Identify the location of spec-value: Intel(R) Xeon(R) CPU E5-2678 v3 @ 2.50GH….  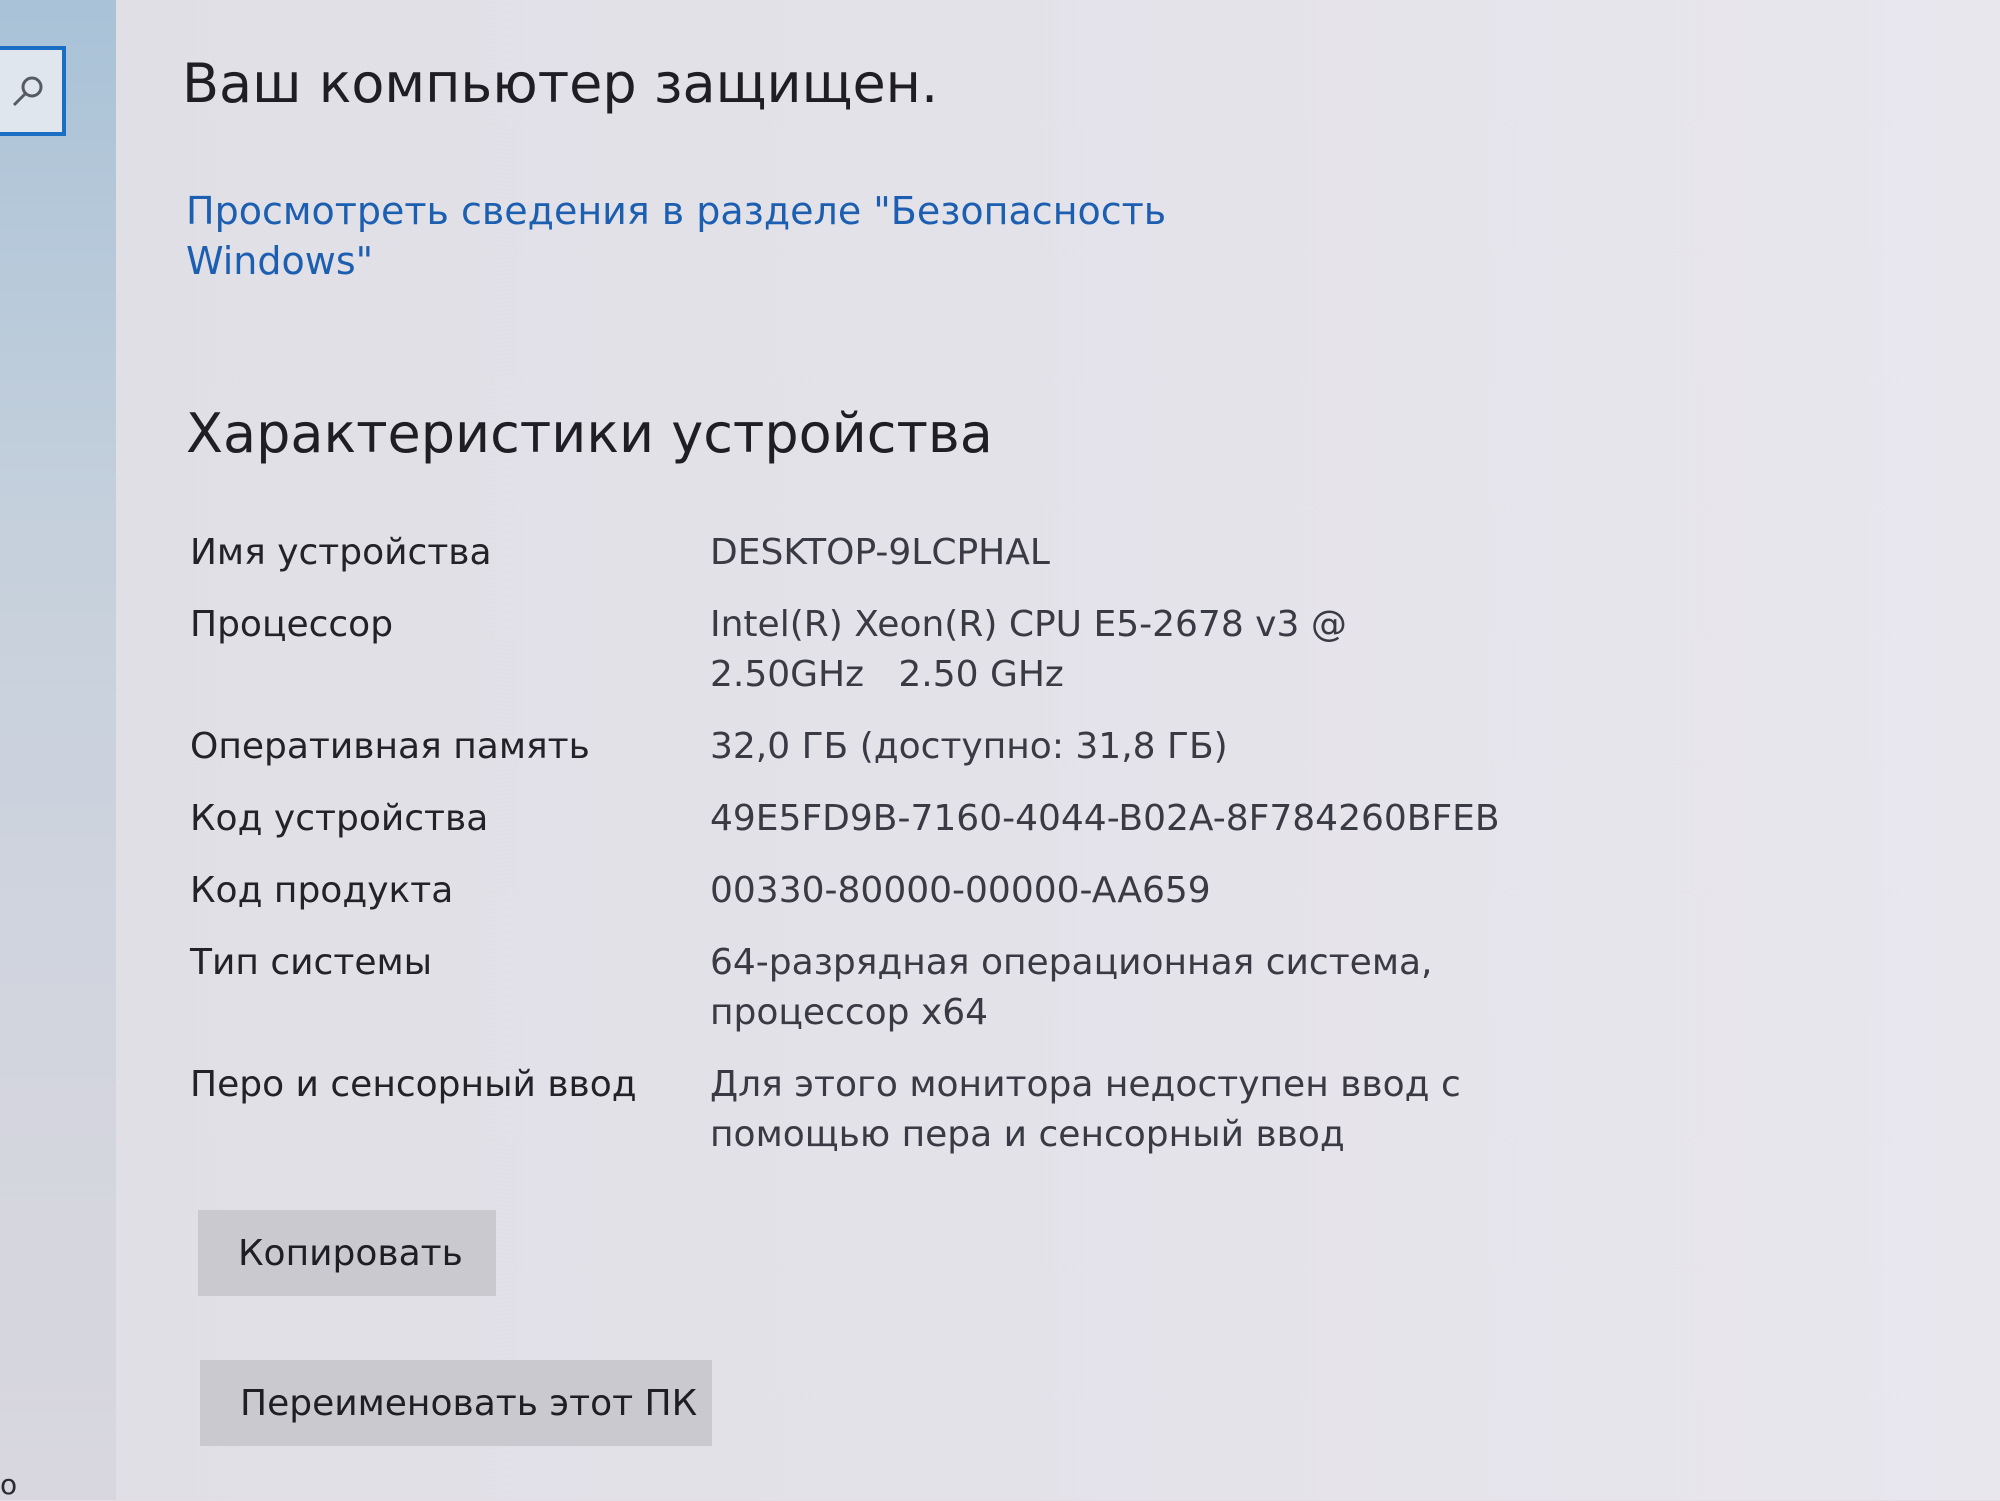
(1110, 650).